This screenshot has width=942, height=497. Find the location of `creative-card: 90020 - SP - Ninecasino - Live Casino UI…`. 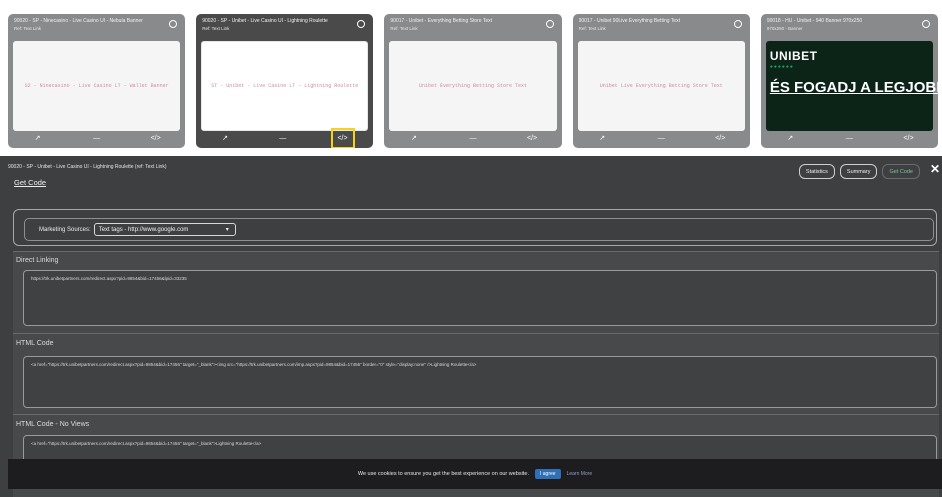

creative-card: 90020 - SP - Ninecasino - Live Casino UI… is located at coordinates (97, 81).